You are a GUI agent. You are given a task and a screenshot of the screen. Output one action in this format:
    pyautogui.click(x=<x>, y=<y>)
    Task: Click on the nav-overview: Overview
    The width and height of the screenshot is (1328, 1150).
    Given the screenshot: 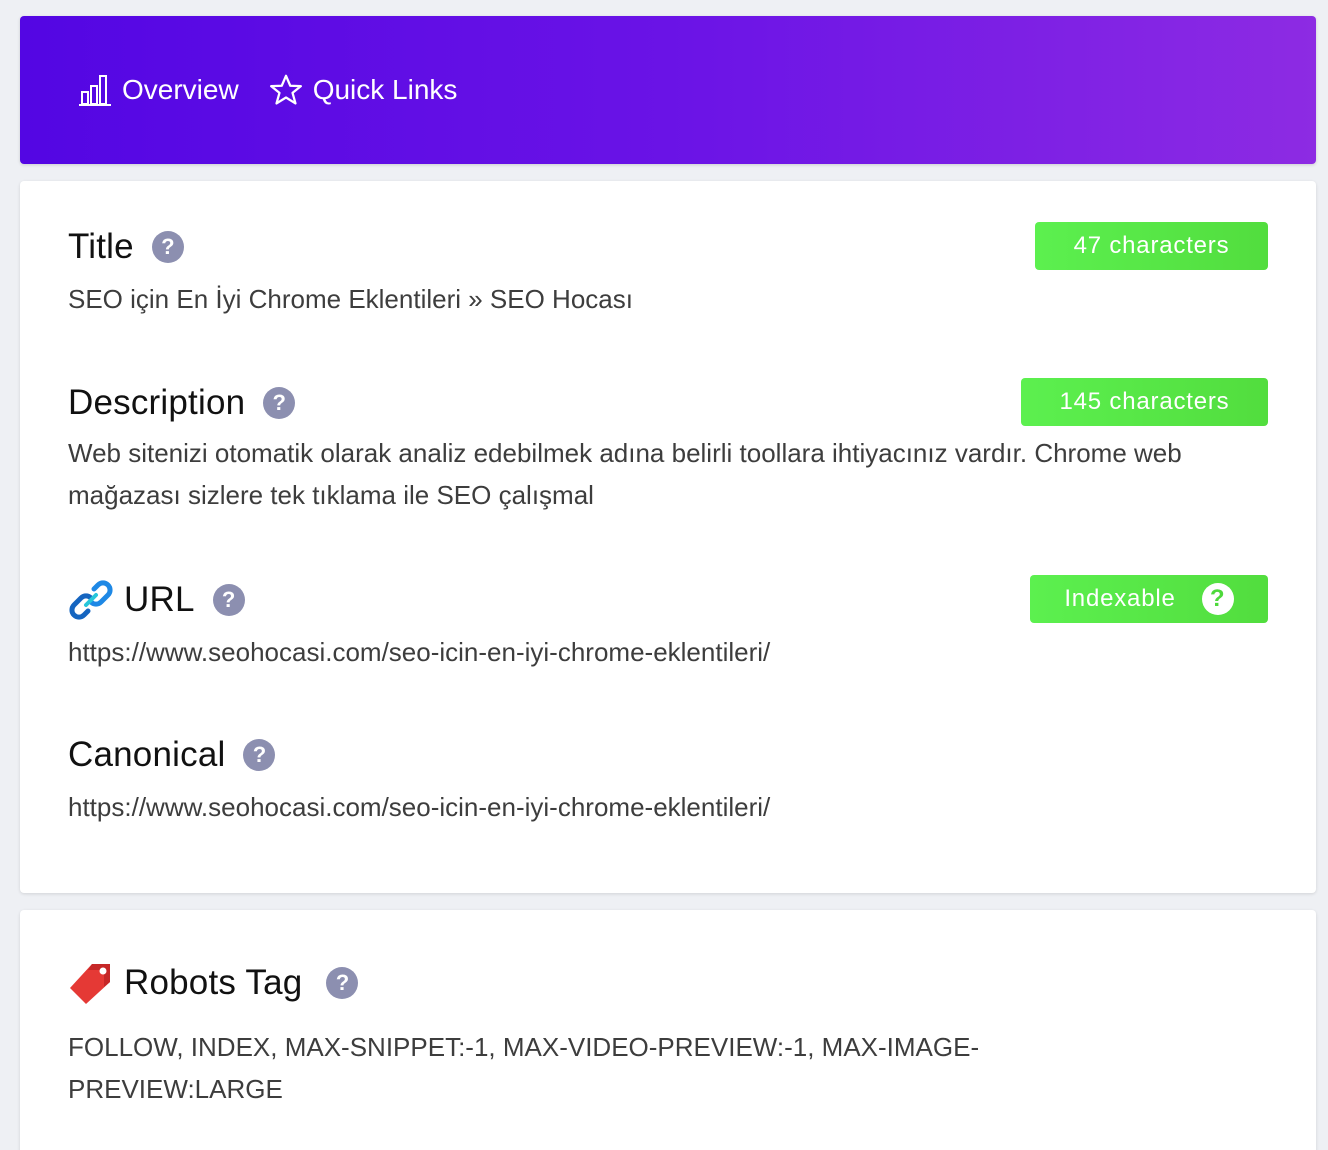 What is the action you would take?
    pyautogui.click(x=158, y=90)
    